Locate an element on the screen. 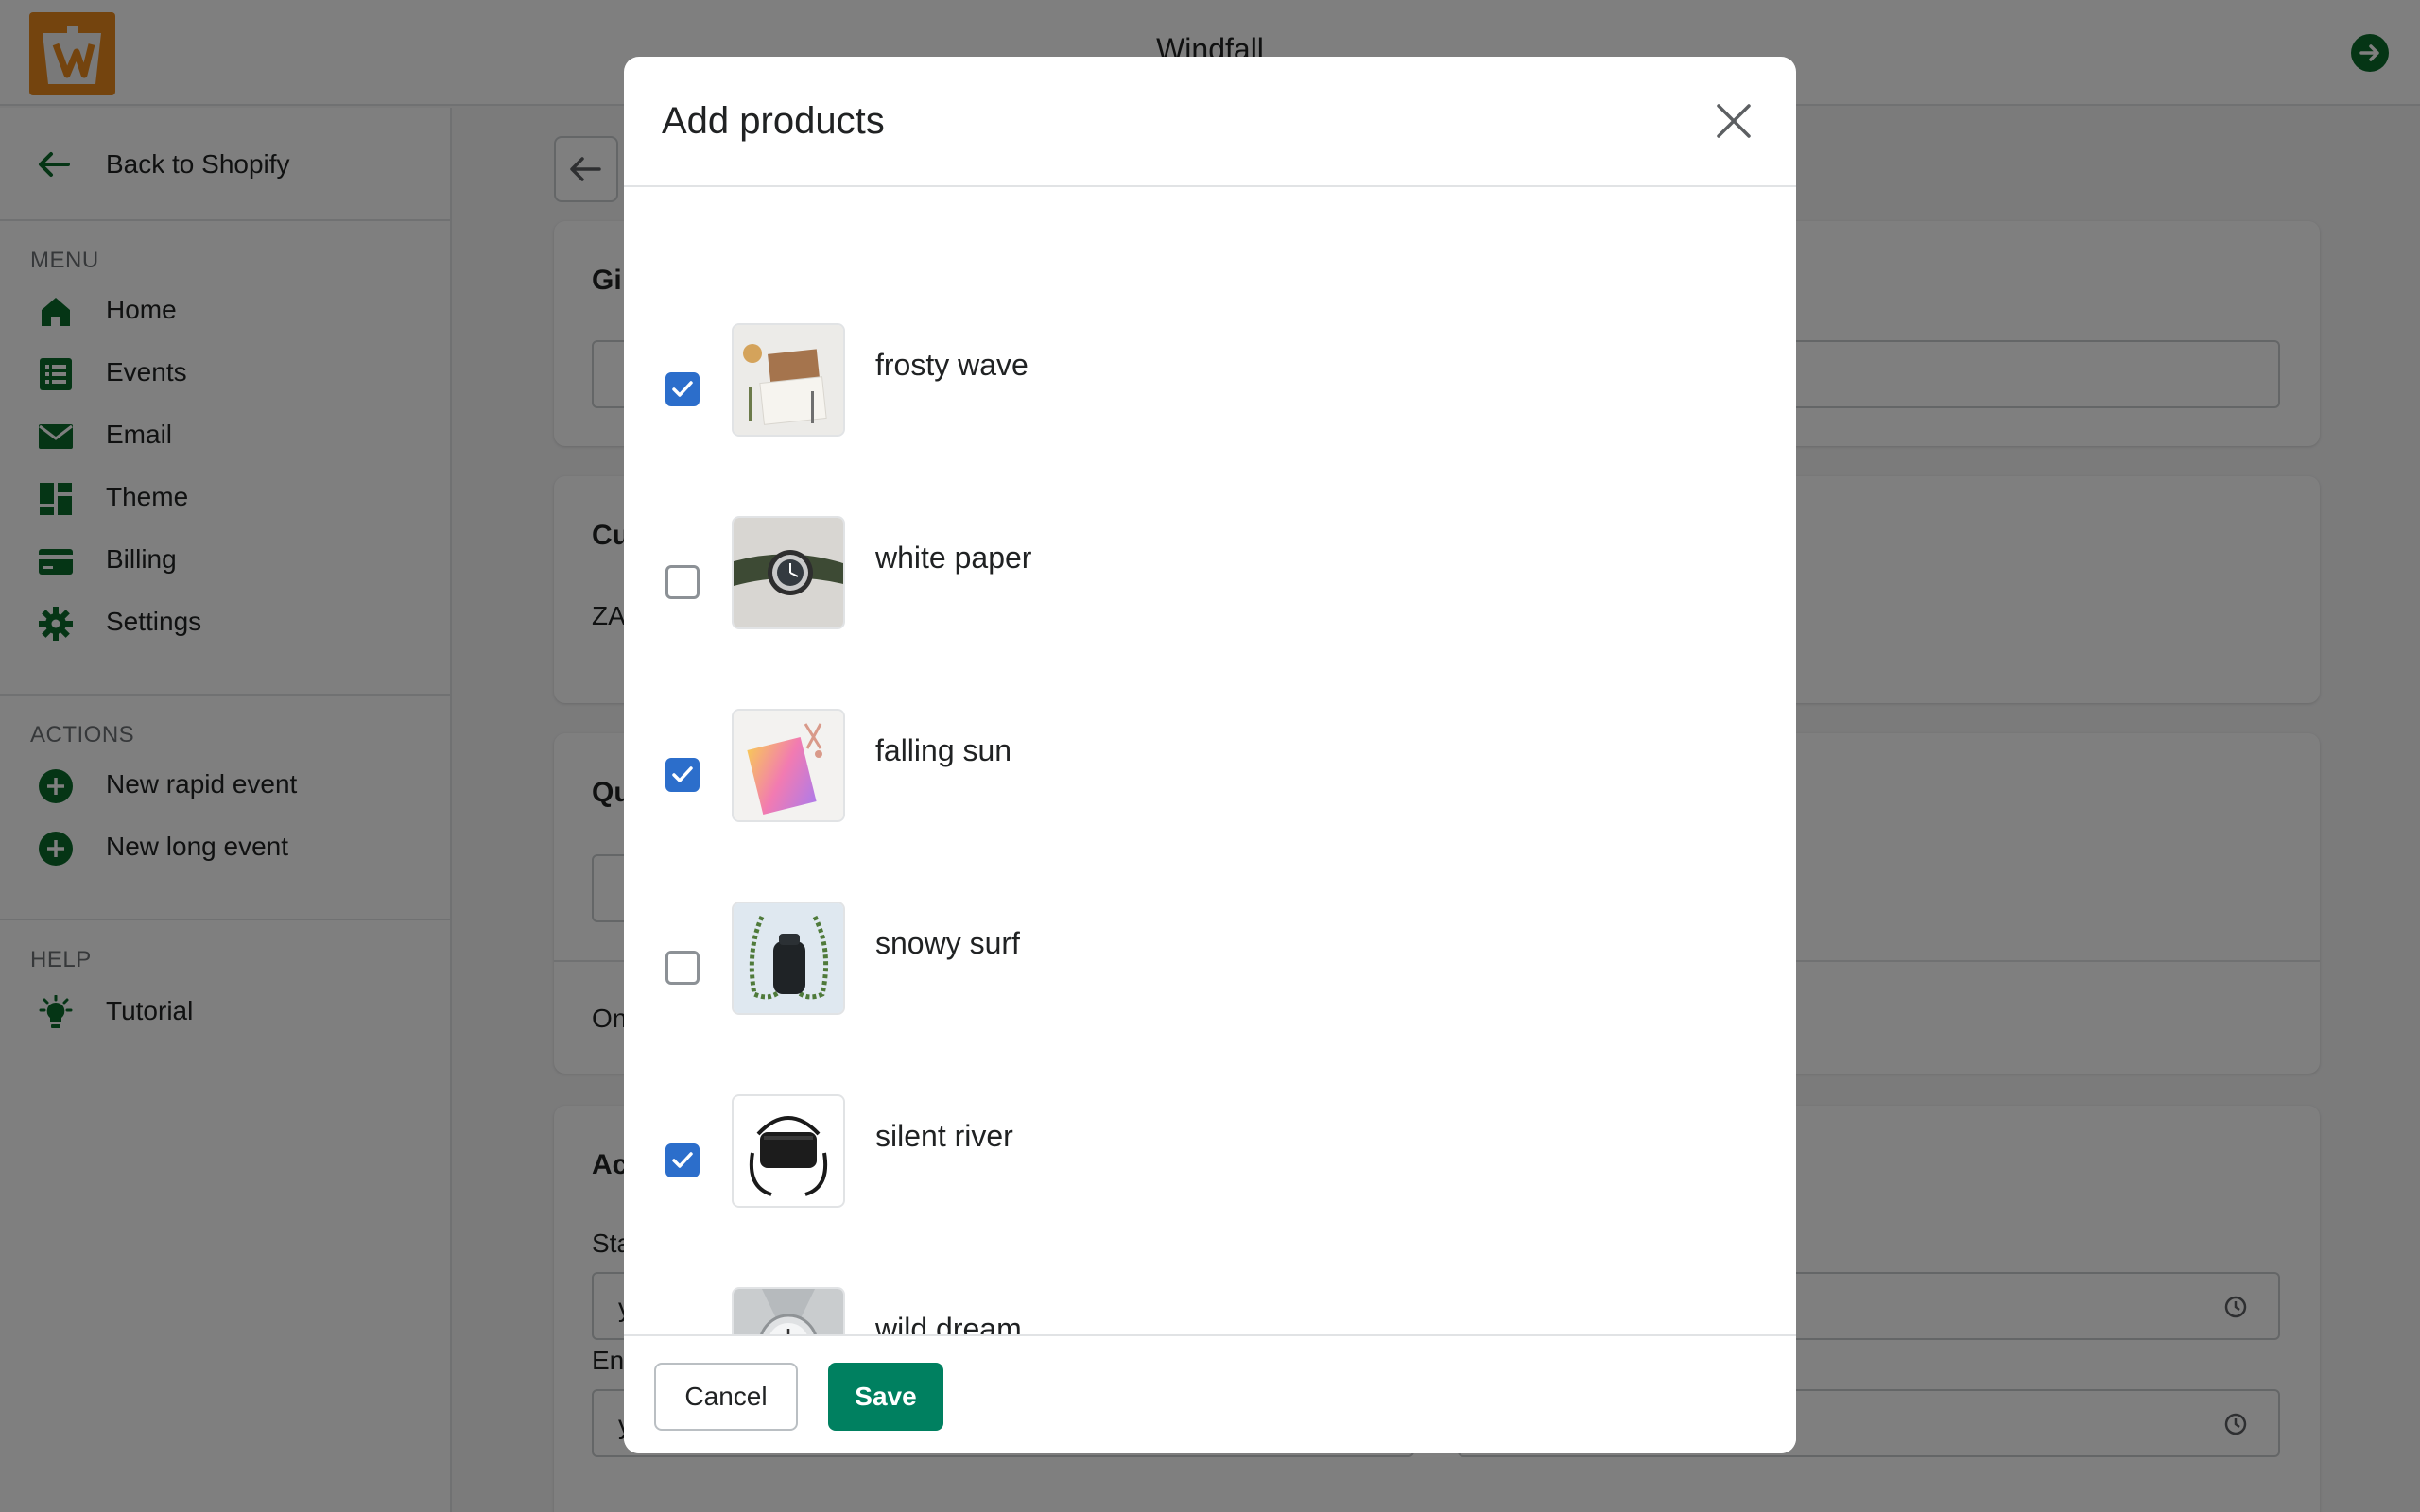 The height and width of the screenshot is (1512, 2420). list-item: falling sun is located at coordinates (1210, 793).